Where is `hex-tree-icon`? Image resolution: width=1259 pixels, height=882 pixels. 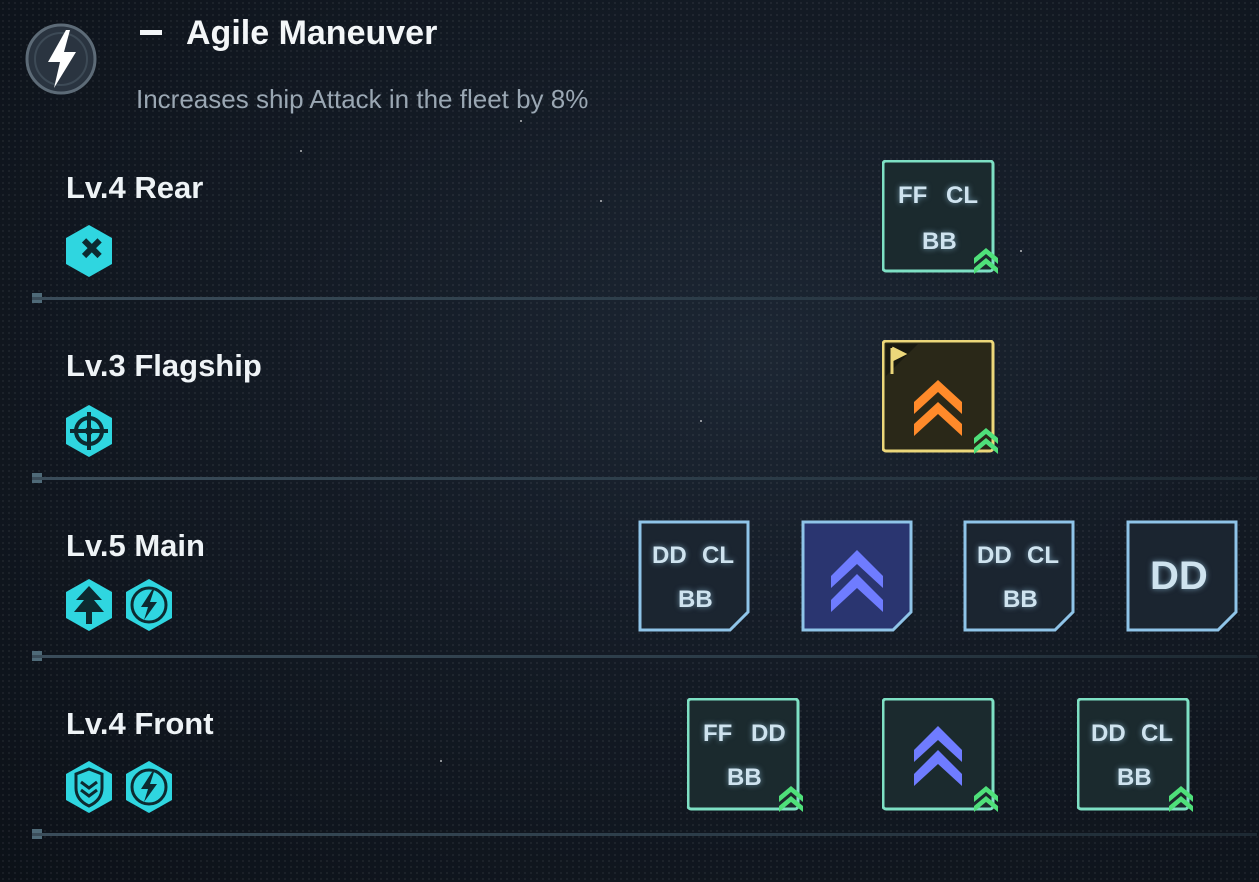 hex-tree-icon is located at coordinates (89, 605).